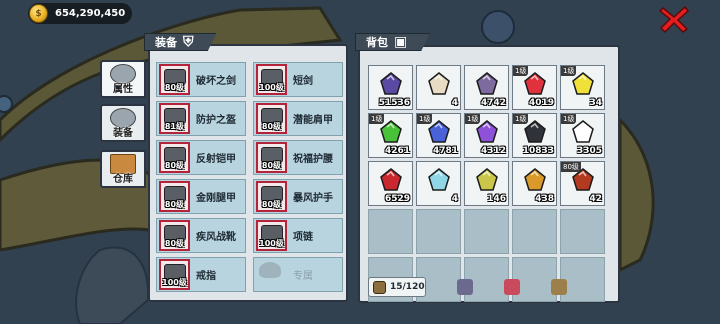  Describe the element at coordinates (216, 81) in the screenshot. I see `equipment-name: 破坏之剑` at that location.